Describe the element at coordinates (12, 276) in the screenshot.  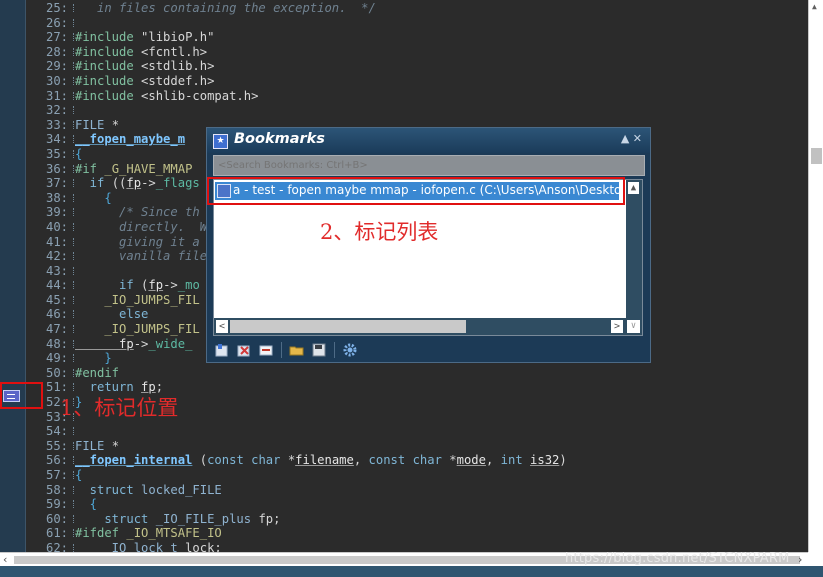
I see `editor-gutter` at that location.